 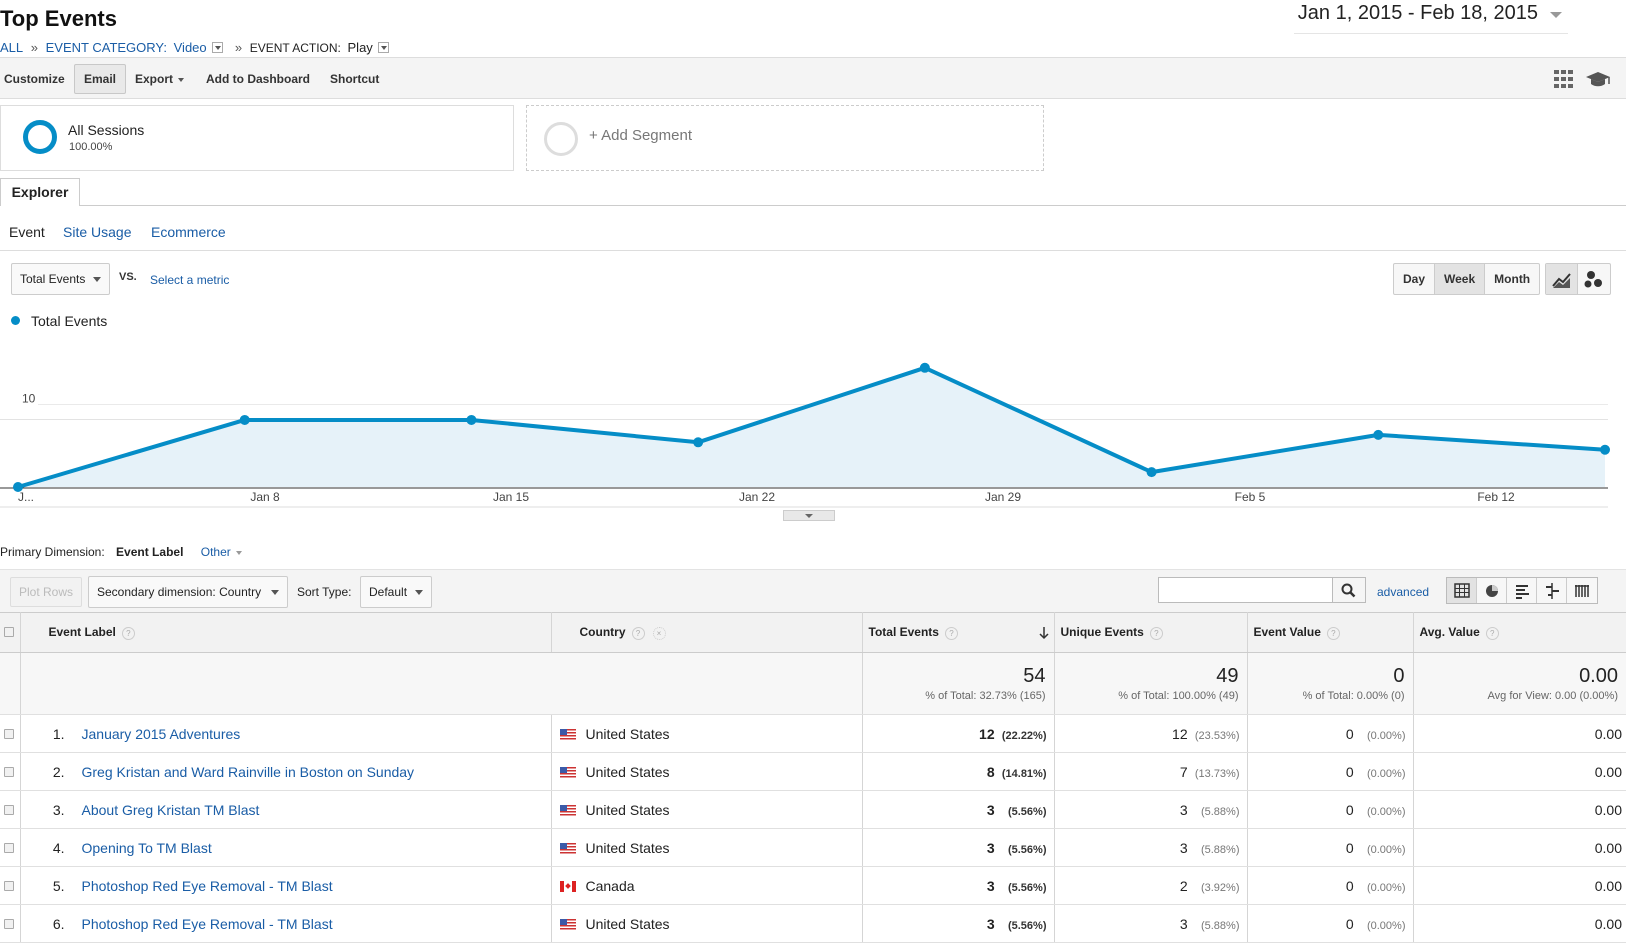 What do you see at coordinates (511, 497) in the screenshot?
I see `x-tick-label: Jan 15` at bounding box center [511, 497].